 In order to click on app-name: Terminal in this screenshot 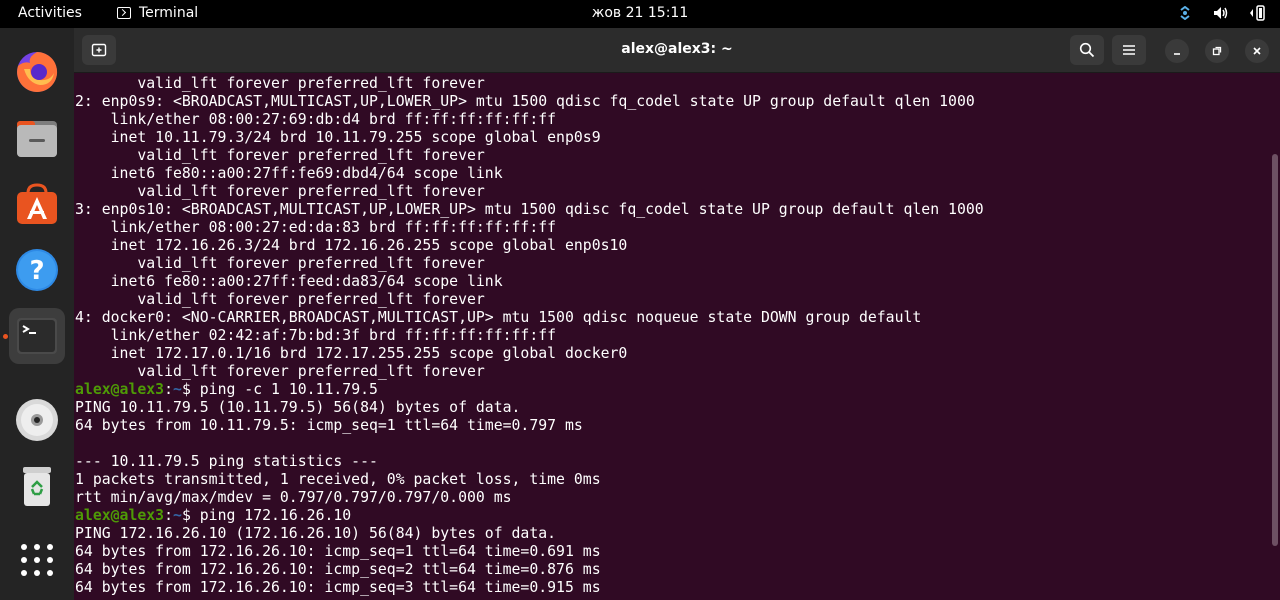, I will do `click(169, 13)`.